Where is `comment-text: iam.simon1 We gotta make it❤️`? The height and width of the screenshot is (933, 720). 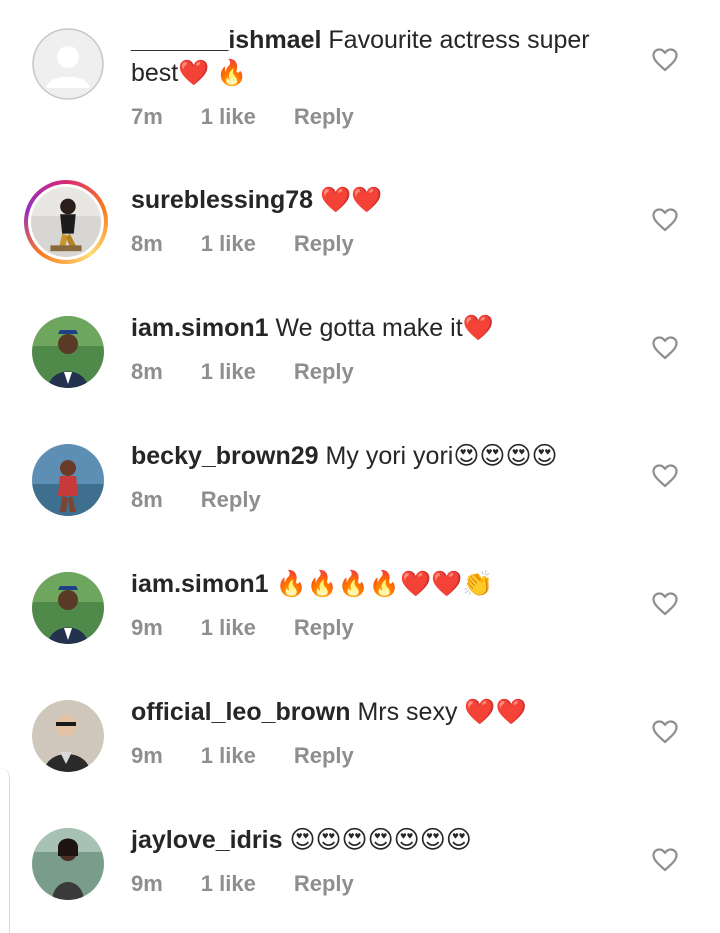 comment-text: iam.simon1 We gotta make it❤️ is located at coordinates (381, 328).